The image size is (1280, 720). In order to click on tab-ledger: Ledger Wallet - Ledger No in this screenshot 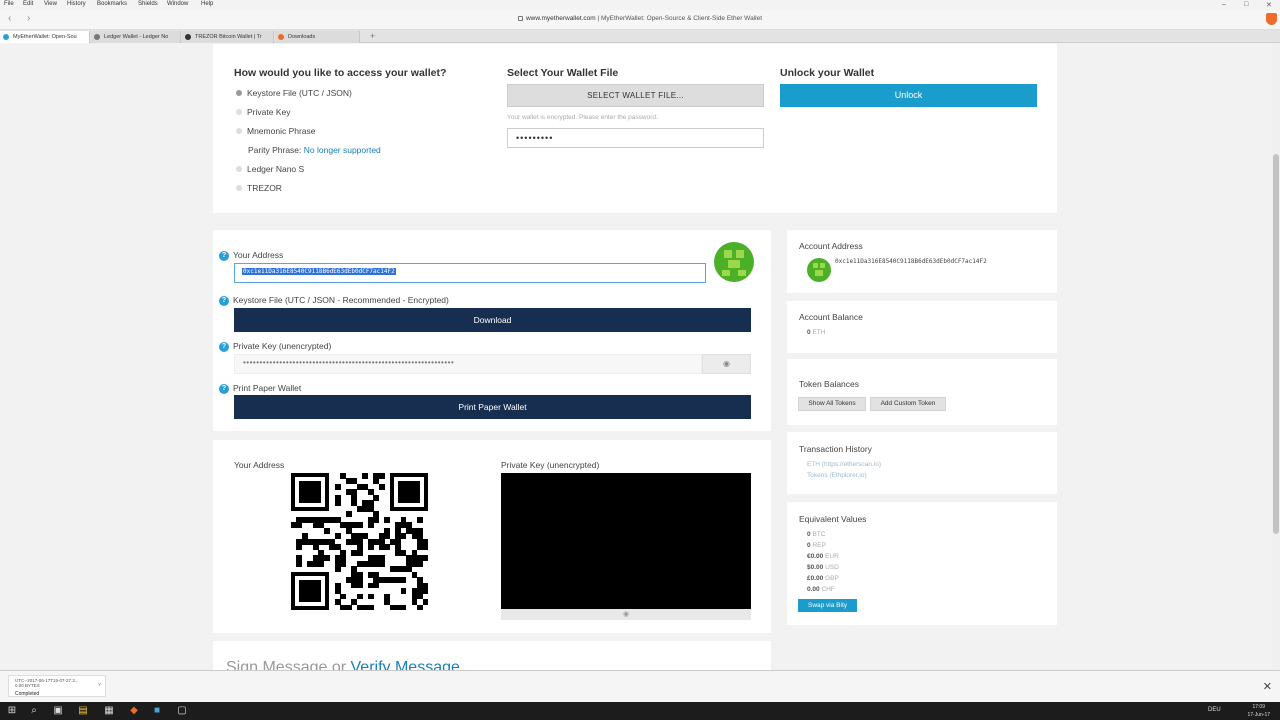, I will do `click(136, 37)`.